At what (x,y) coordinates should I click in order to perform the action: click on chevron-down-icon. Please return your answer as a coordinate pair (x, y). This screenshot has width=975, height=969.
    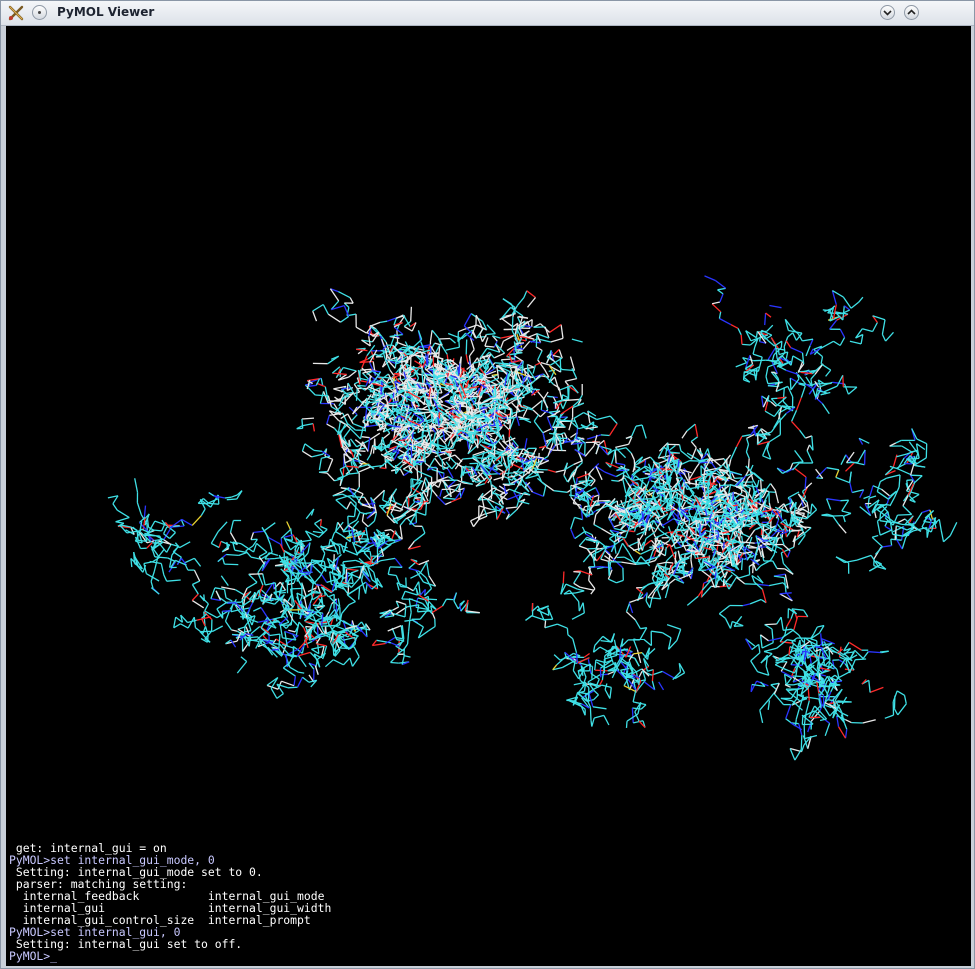
    Looking at the image, I should click on (887, 13).